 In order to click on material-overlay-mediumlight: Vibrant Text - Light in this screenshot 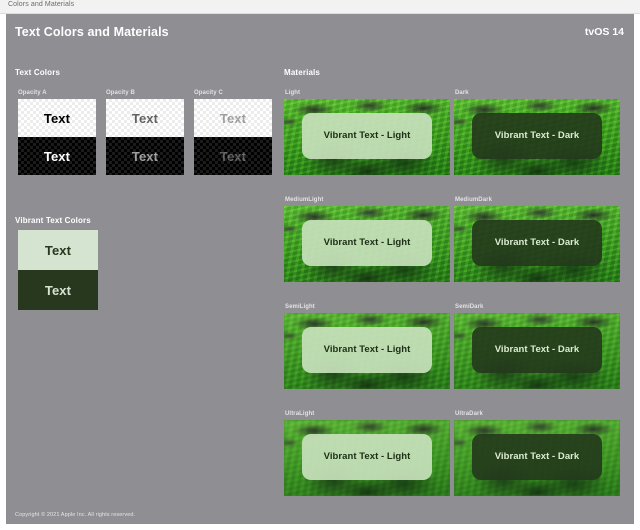, I will do `click(367, 243)`.